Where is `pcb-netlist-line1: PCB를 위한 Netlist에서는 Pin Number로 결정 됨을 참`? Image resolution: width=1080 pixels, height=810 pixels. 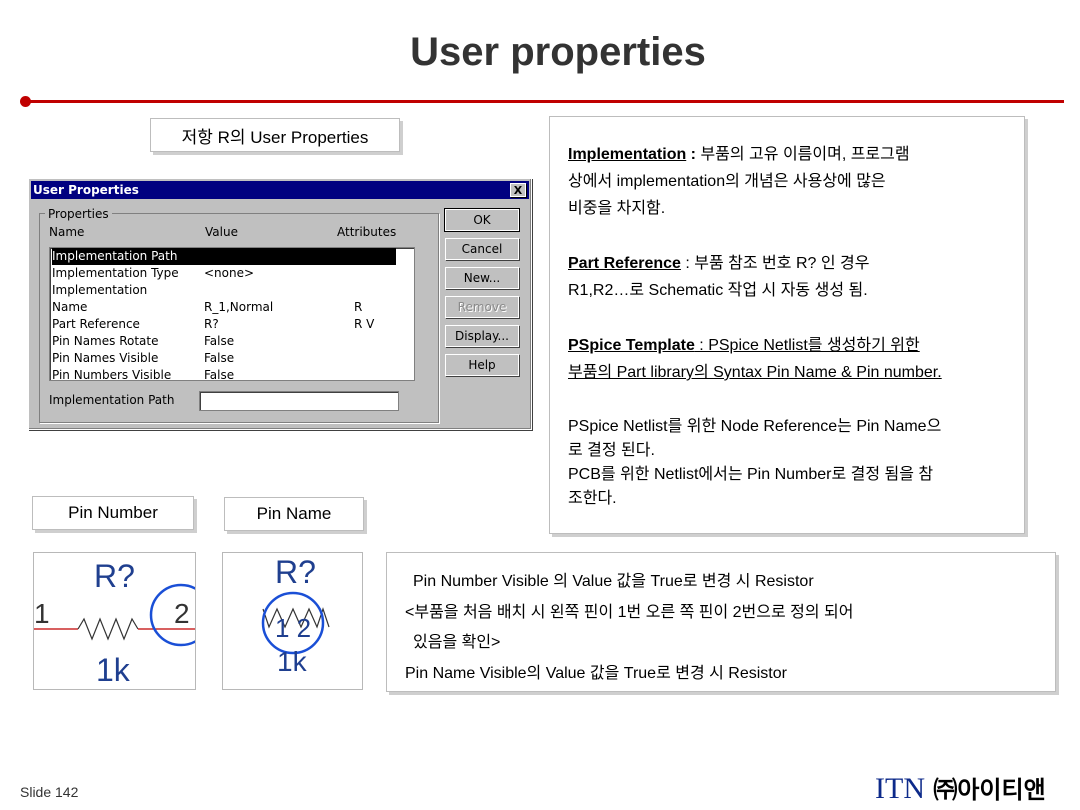
pcb-netlist-line1: PCB를 위한 Netlist에서는 Pin Number로 결정 됨을 참 is located at coordinates (751, 474).